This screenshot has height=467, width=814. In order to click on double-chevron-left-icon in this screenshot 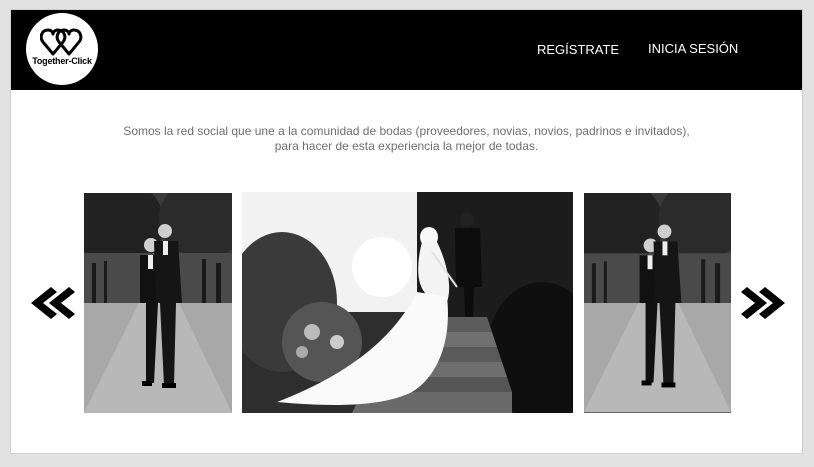, I will do `click(53, 303)`.